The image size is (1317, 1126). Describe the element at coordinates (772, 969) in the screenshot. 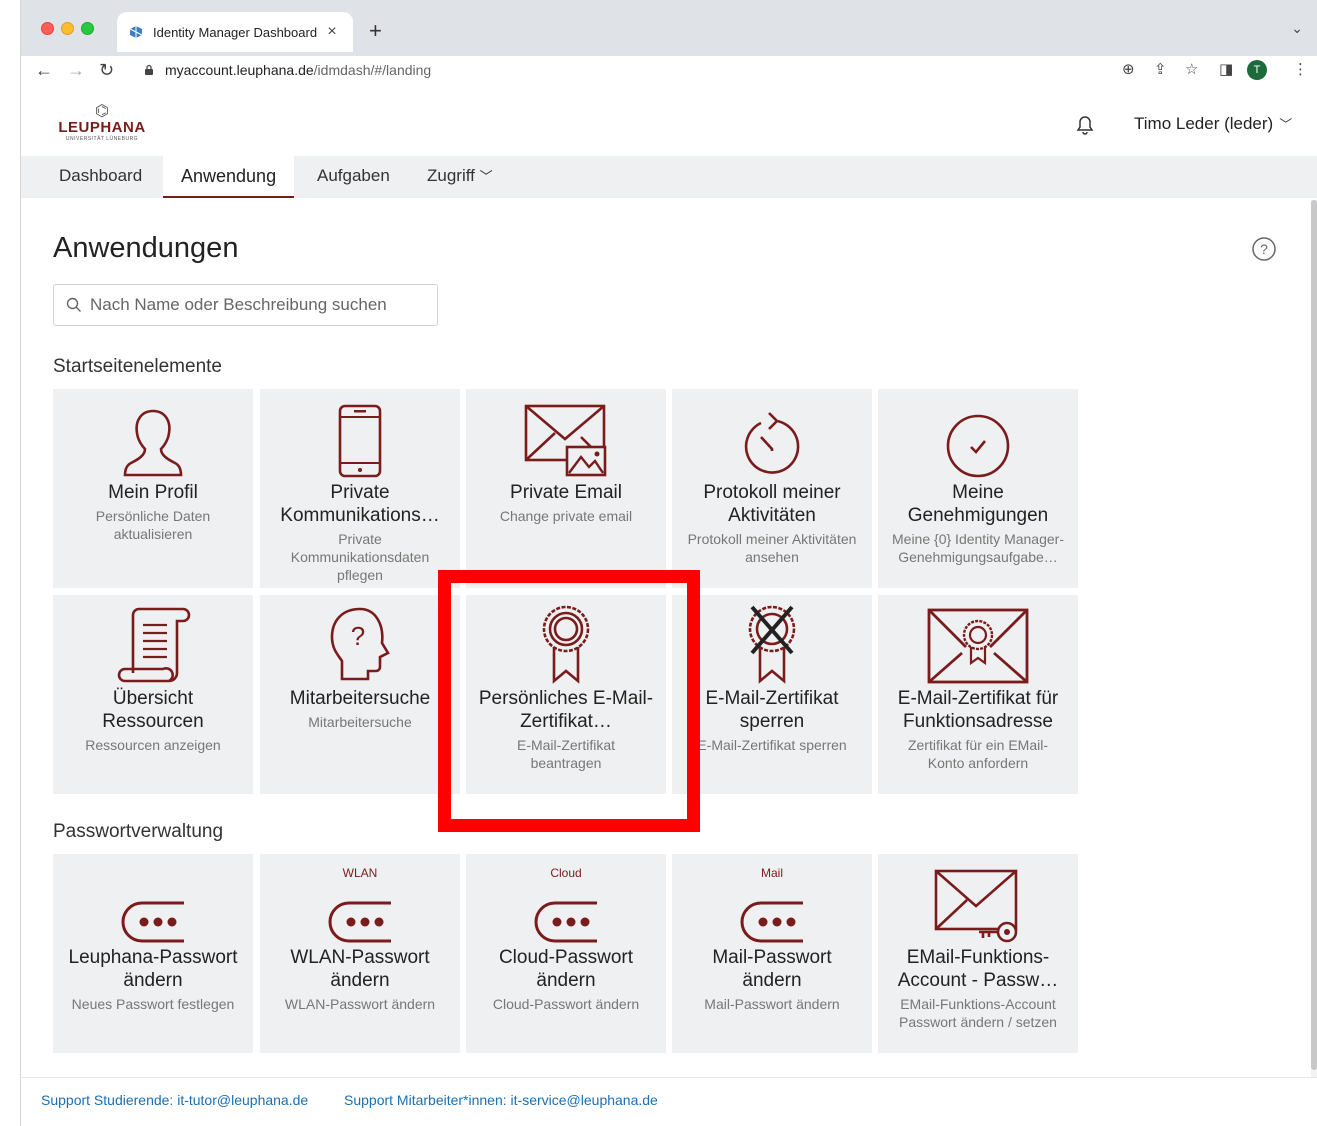

I see `tile-label: Mail-Passwort ändern` at that location.